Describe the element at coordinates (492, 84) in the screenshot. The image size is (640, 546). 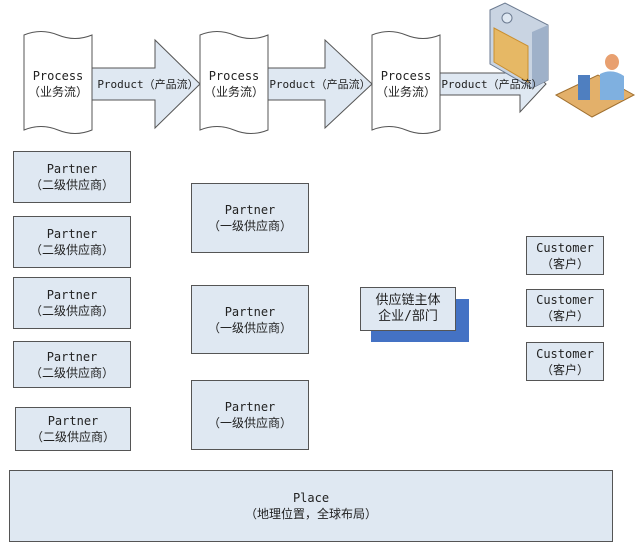
I see `arrow-label-3: Product（产品流）` at that location.